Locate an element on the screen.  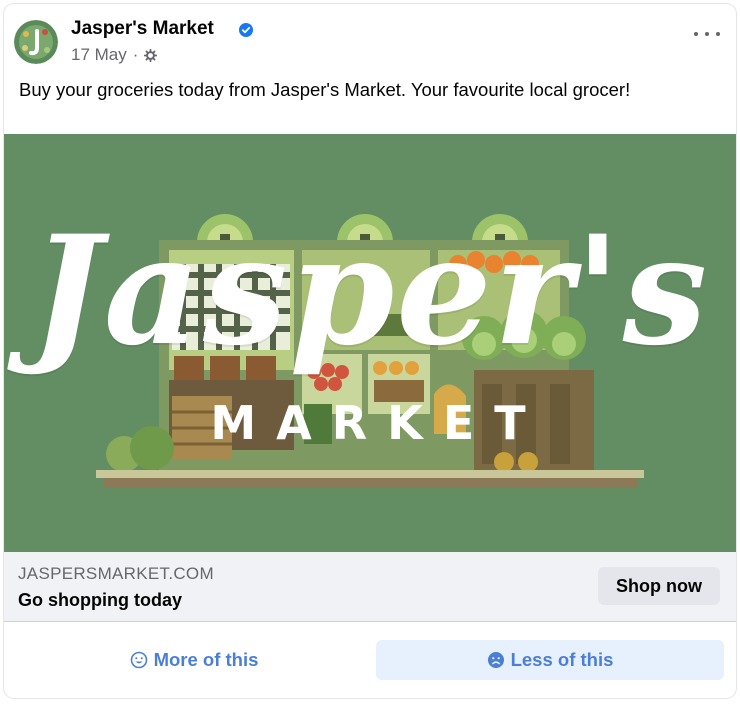
post-date: 17 May is located at coordinates (99, 55).